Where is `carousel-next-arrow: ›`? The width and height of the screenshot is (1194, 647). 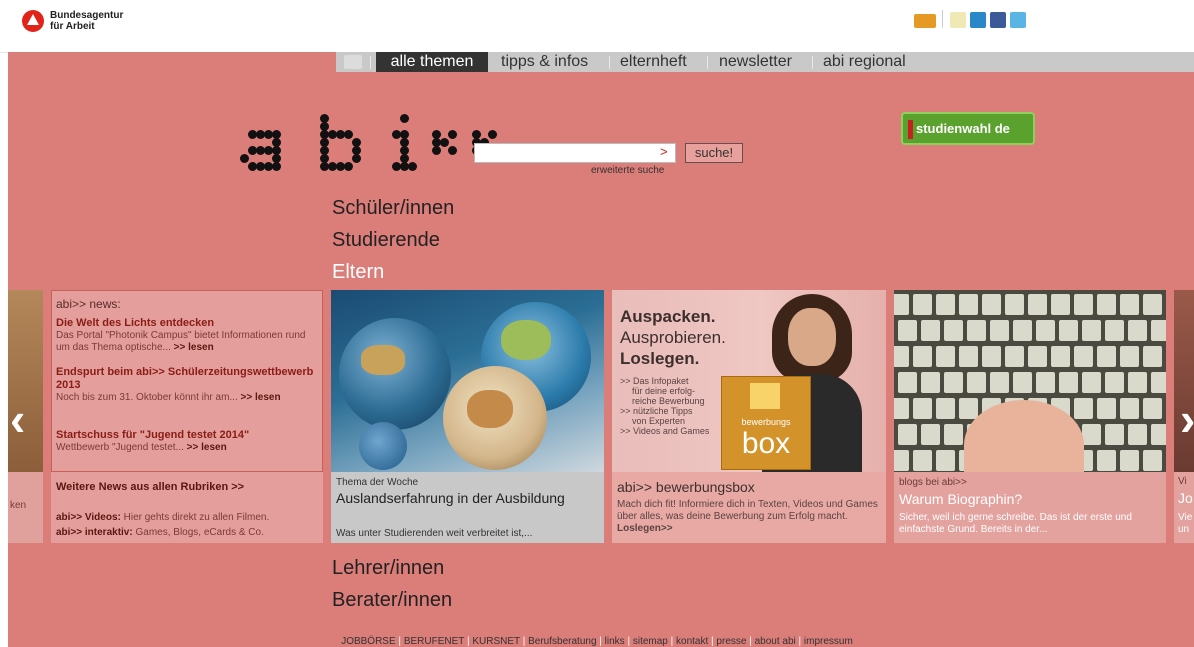
carousel-next-arrow: › is located at coordinates (1187, 419).